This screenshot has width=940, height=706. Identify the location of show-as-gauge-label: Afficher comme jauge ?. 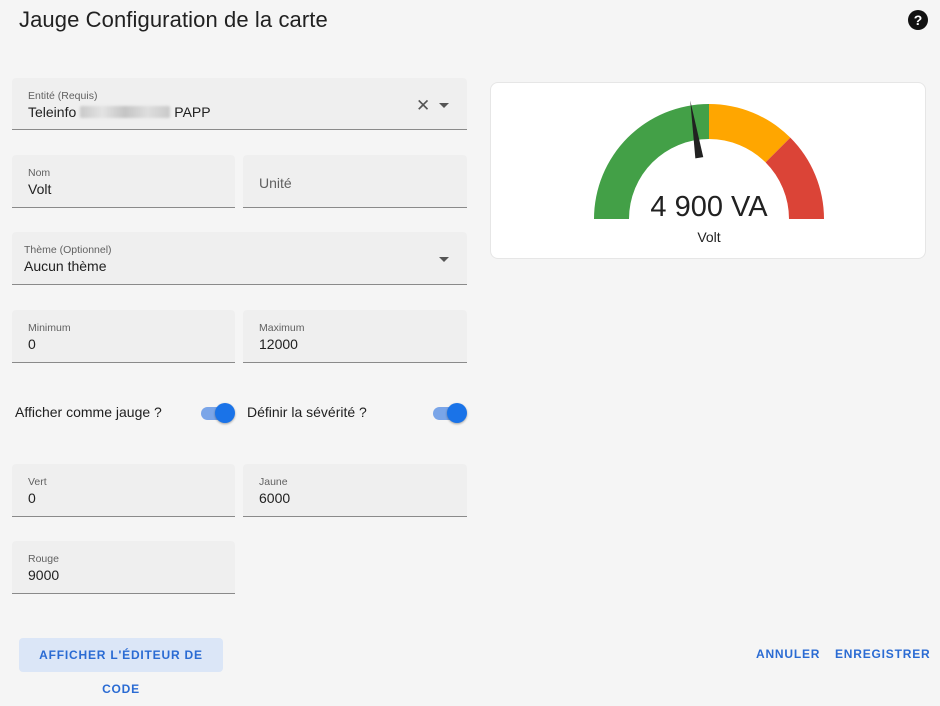
(88, 412).